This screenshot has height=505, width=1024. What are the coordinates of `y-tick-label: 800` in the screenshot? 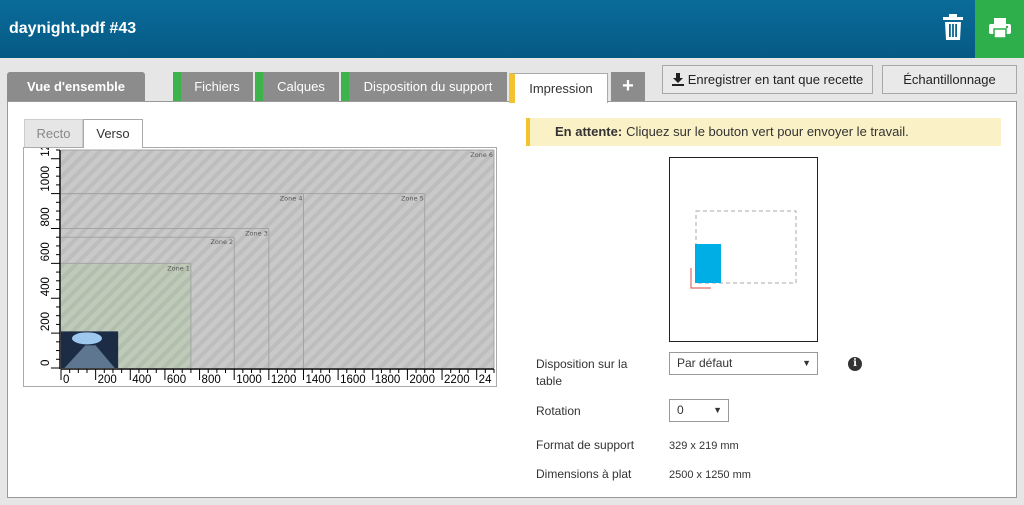 It's located at (46, 216).